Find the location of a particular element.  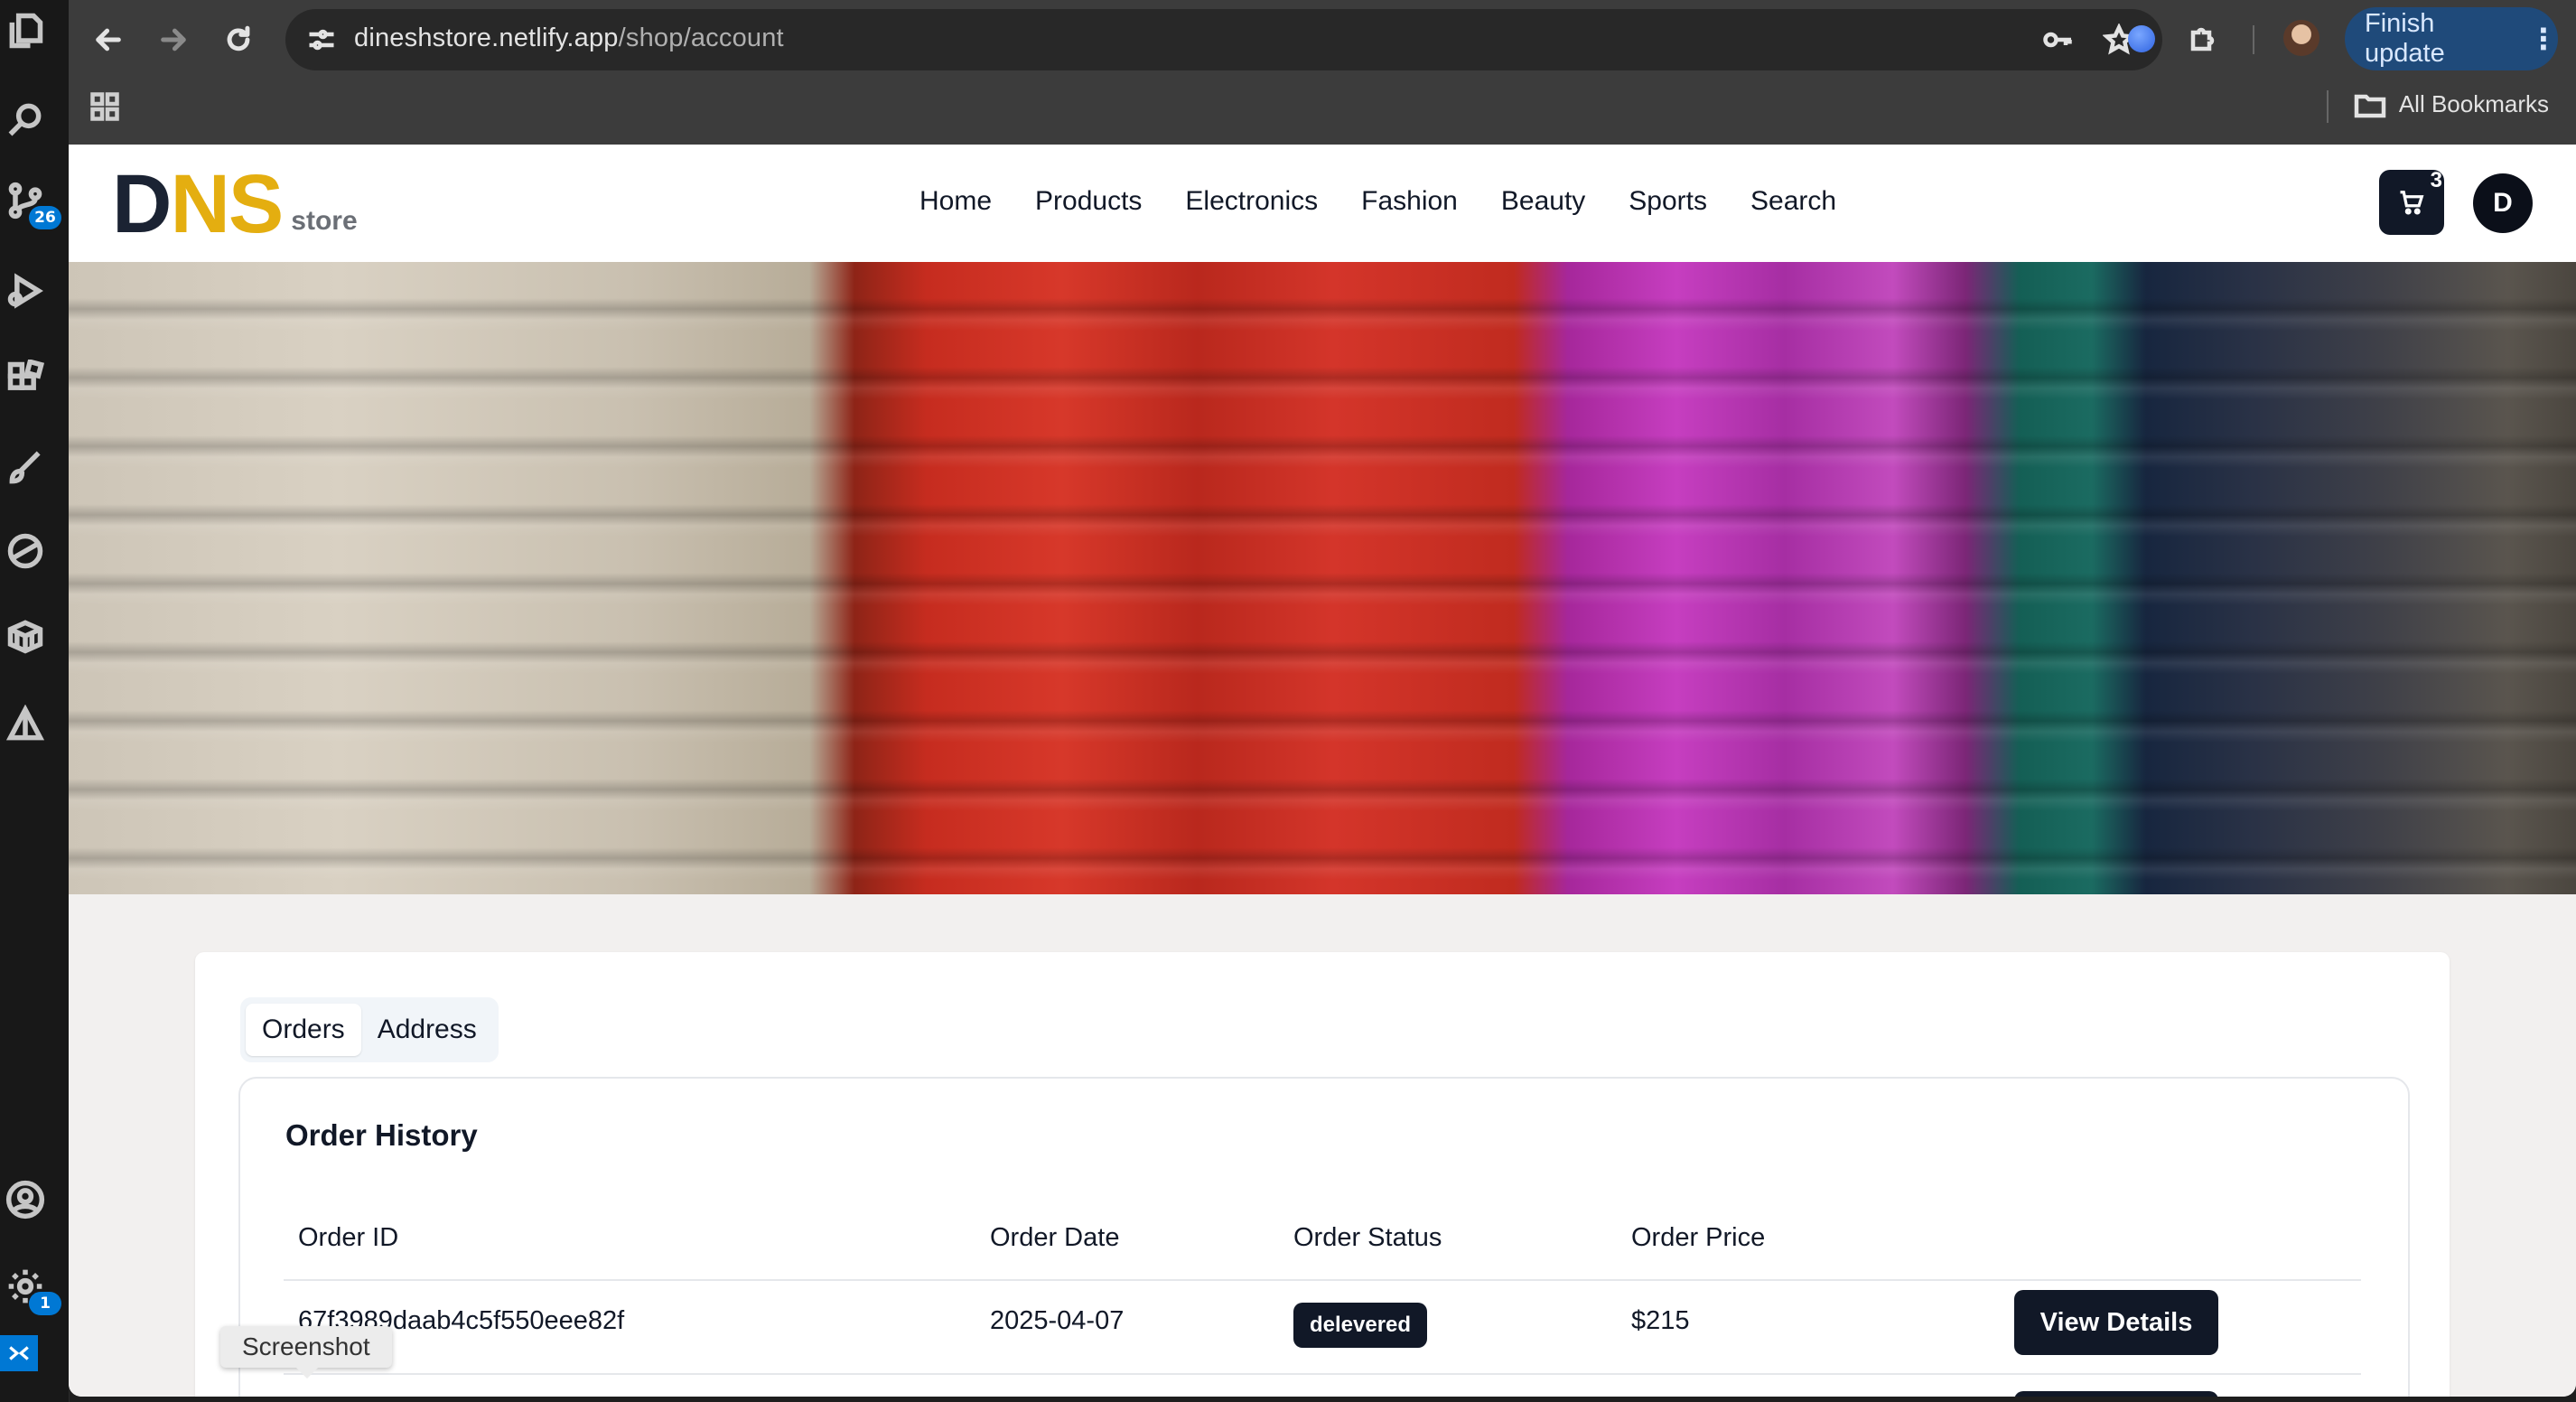

bookmarks-divider is located at coordinates (2328, 106).